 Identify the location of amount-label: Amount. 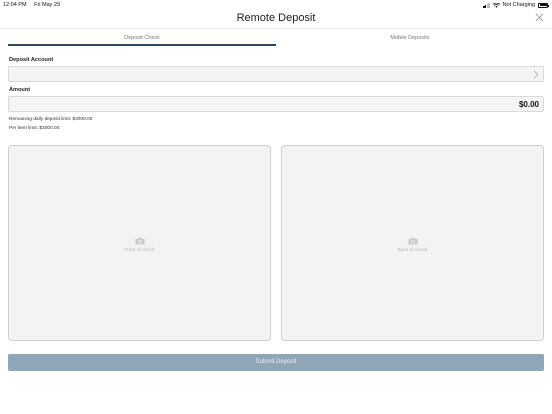
(20, 90).